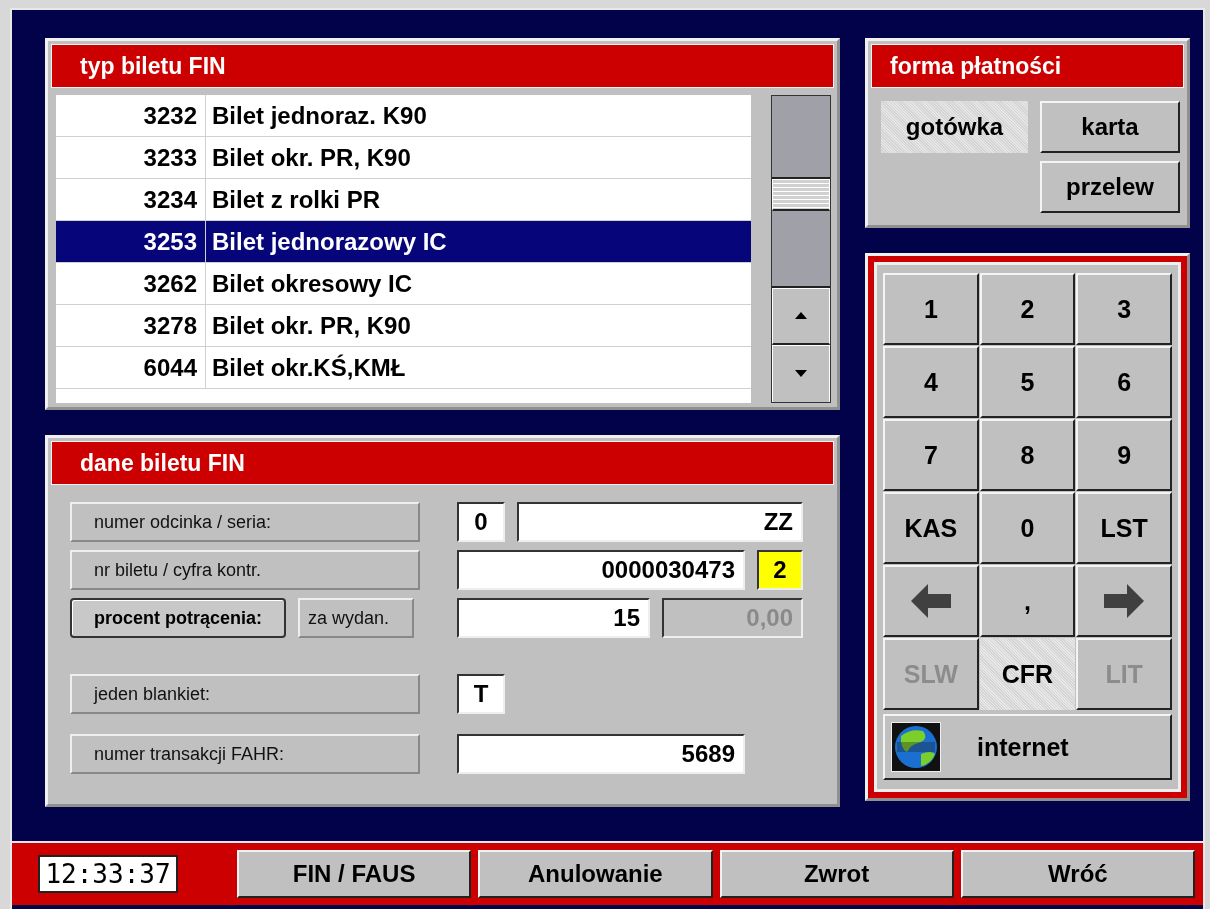  Describe the element at coordinates (1027, 528) in the screenshot. I see `keypad-key: 0` at that location.